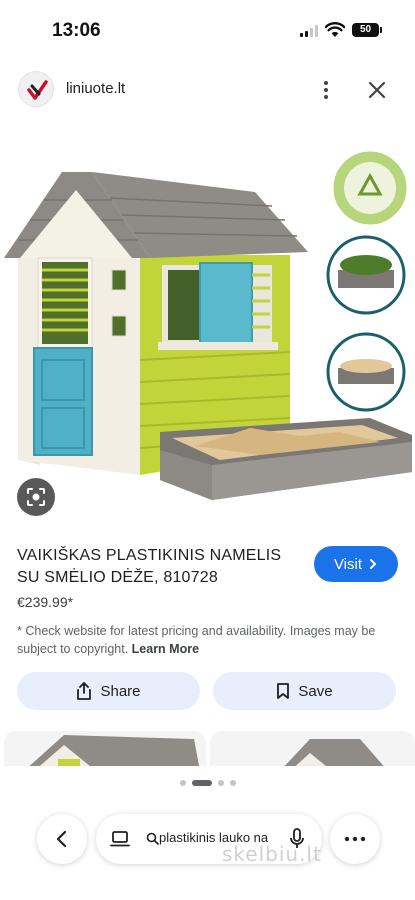  Describe the element at coordinates (45, 602) in the screenshot. I see `product-price: €239.99*` at that location.